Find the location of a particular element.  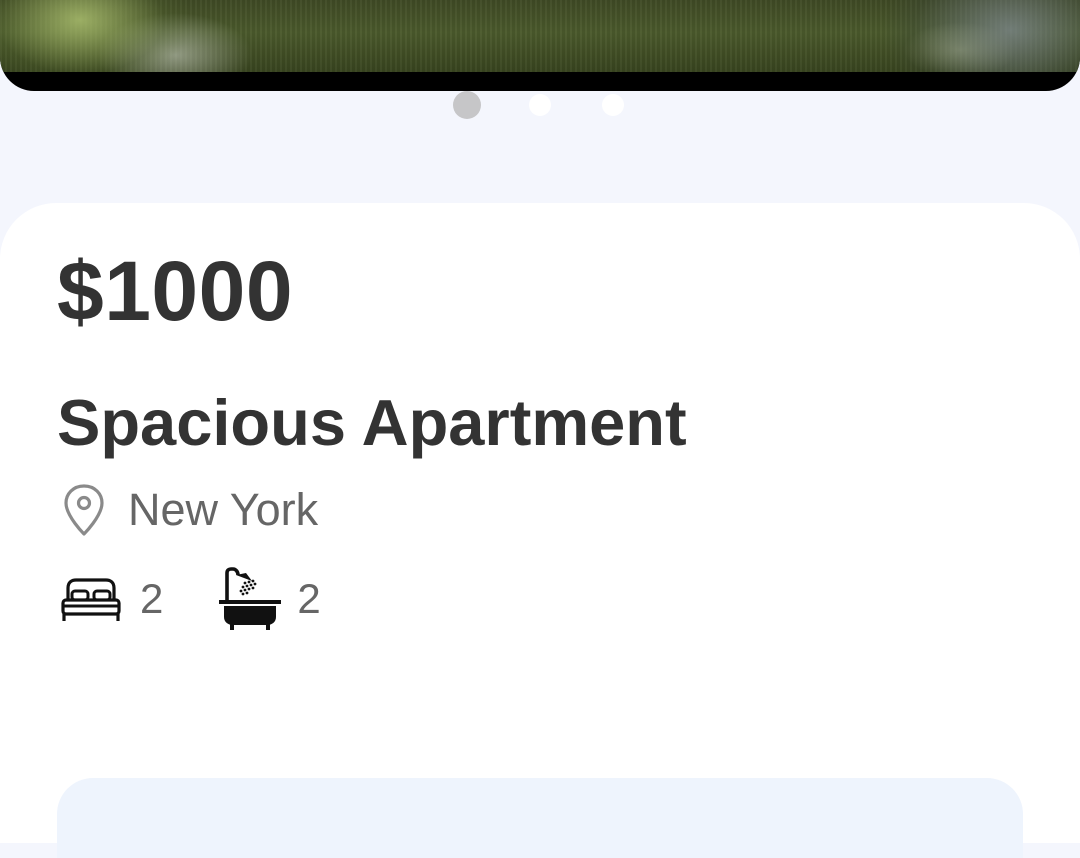

map-pin-icon is located at coordinates (84, 510).